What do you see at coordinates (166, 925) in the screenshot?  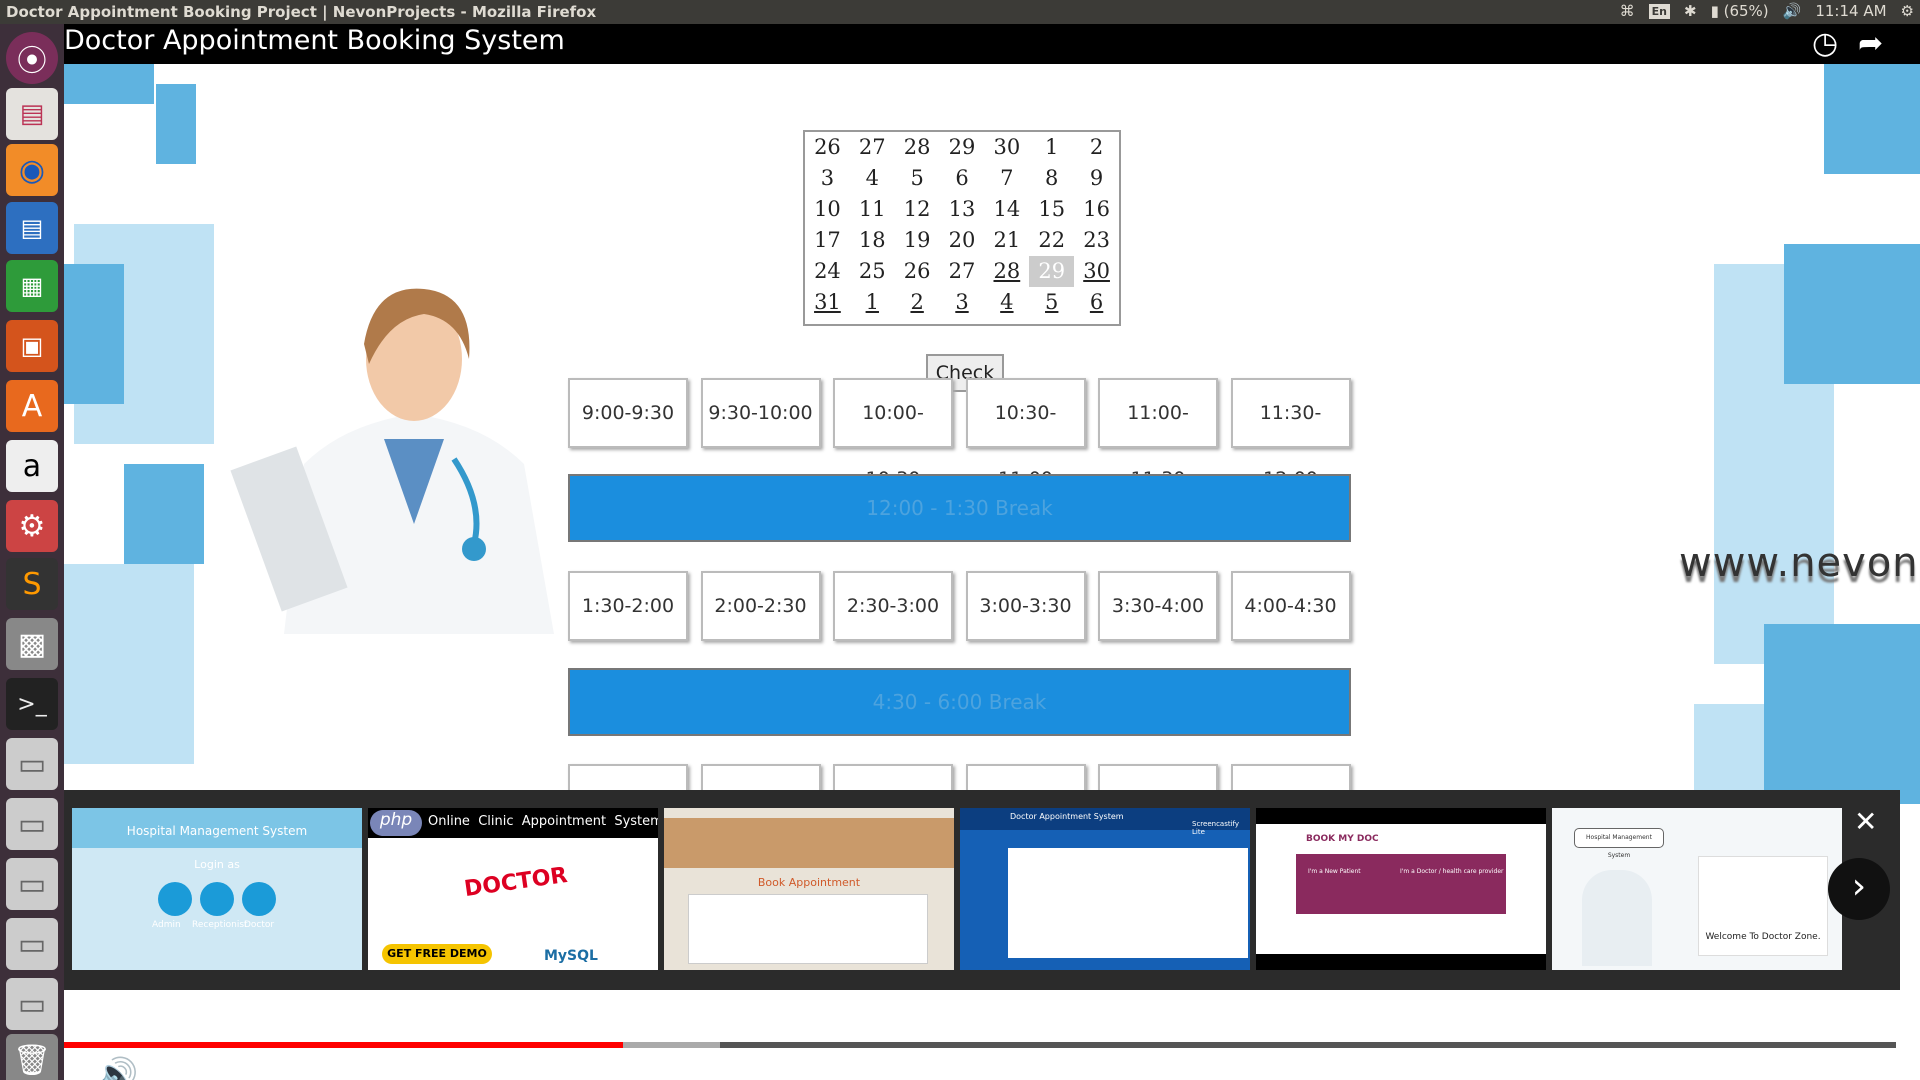 I see `role-label: Admin` at bounding box center [166, 925].